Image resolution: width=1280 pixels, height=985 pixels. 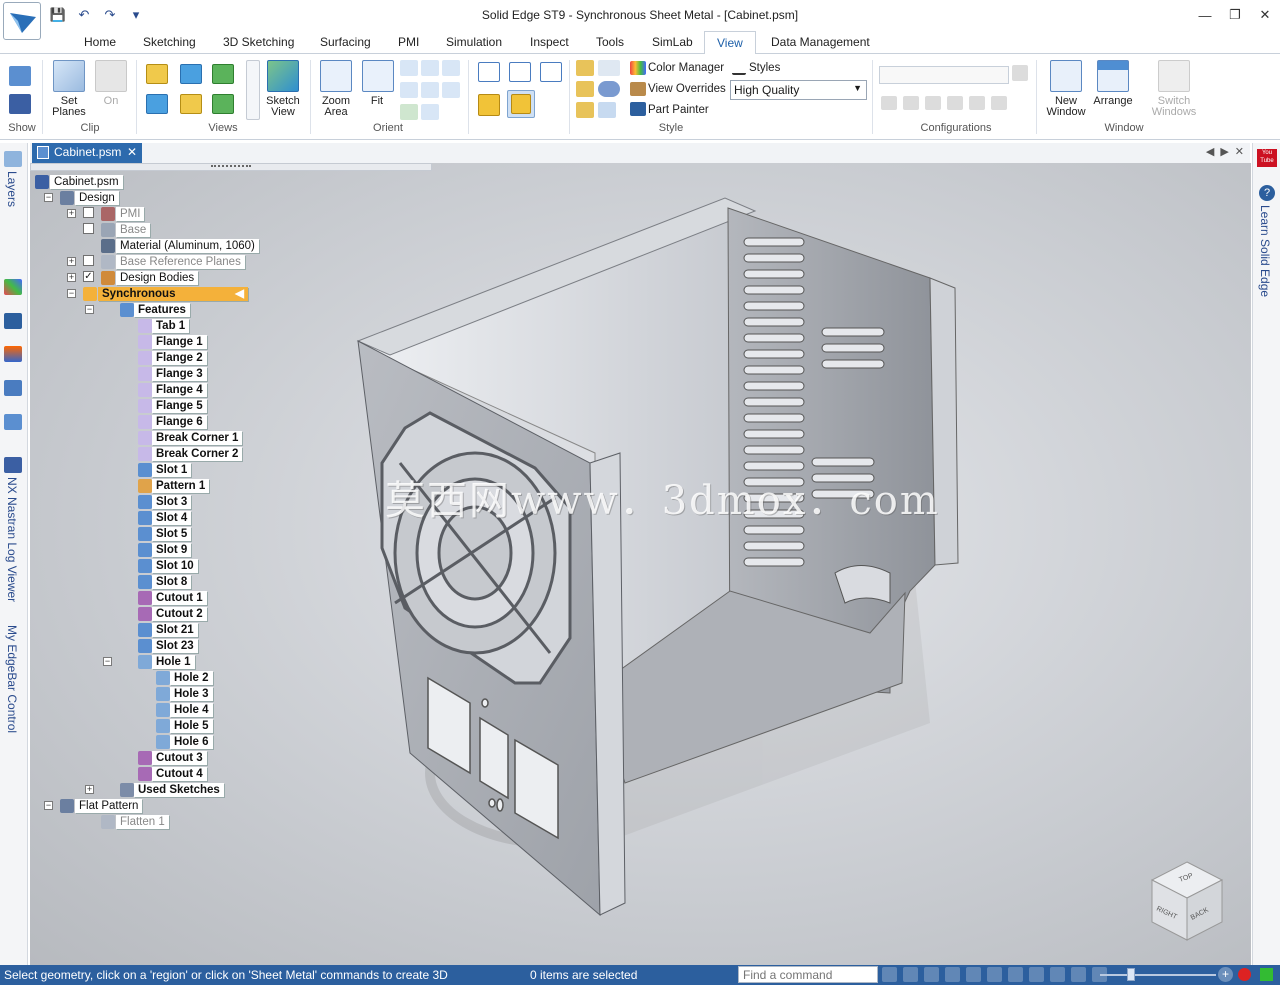 What do you see at coordinates (191, 710) in the screenshot?
I see `tree-hole-item: Hole 4` at bounding box center [191, 710].